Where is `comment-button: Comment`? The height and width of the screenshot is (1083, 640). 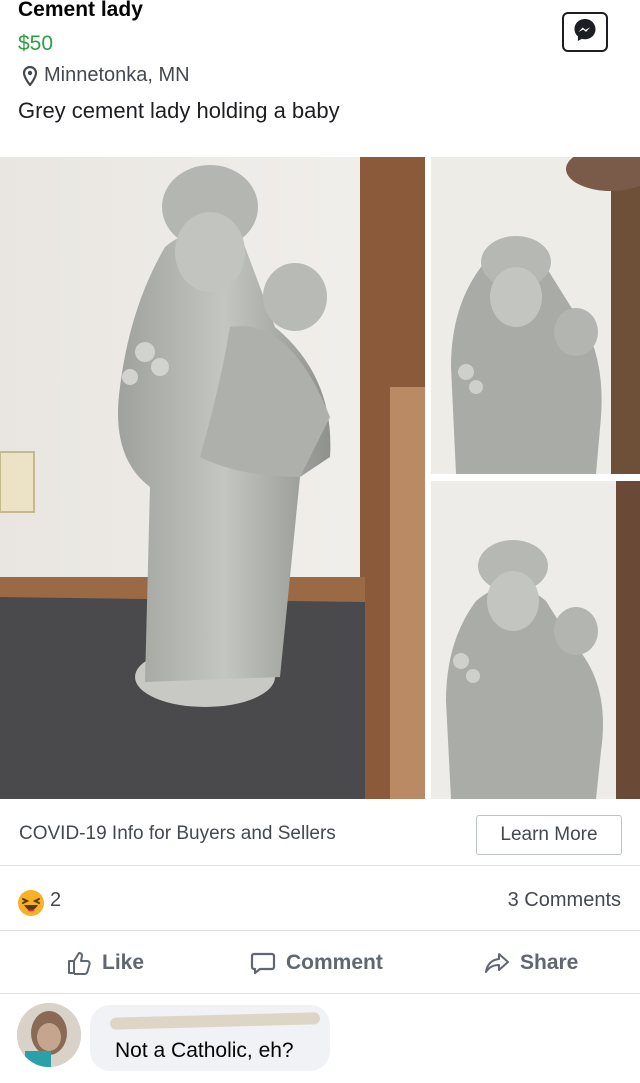
comment-button: Comment is located at coordinates (316, 963).